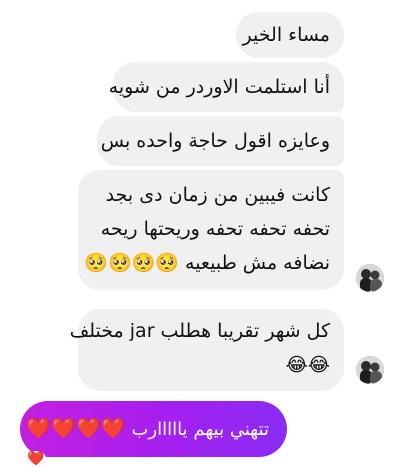  I want to click on tears-of-joy-emoji: 😂😂, so click(307, 365).